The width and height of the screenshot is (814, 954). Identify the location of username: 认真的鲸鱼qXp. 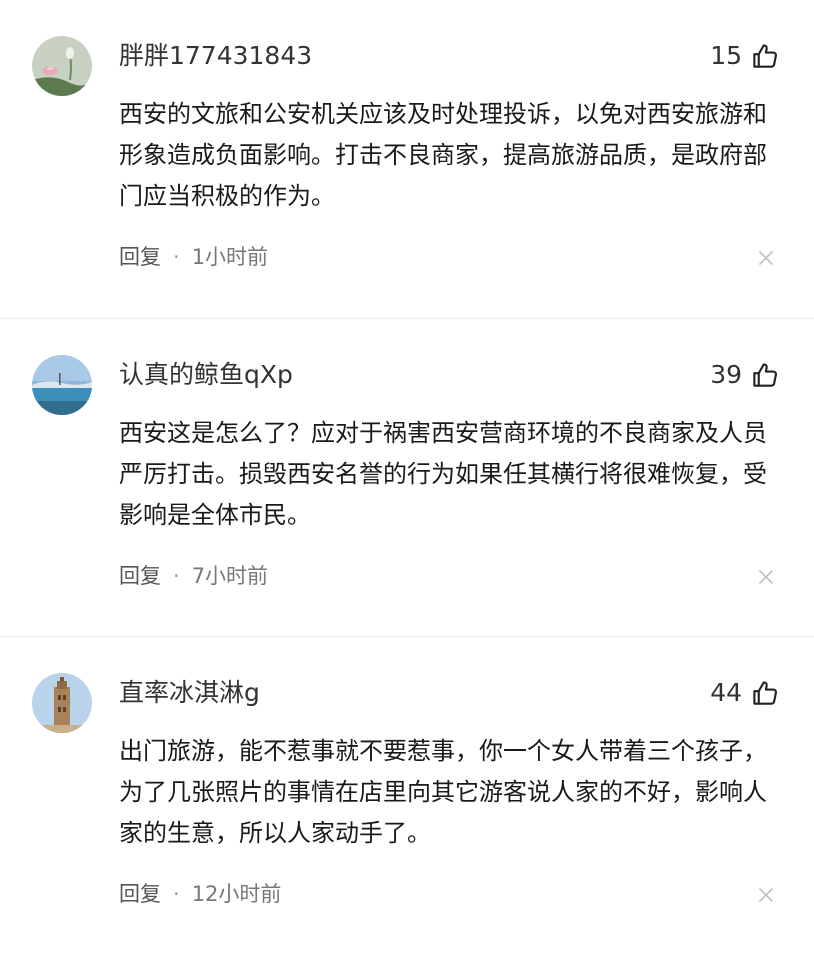
(206, 375).